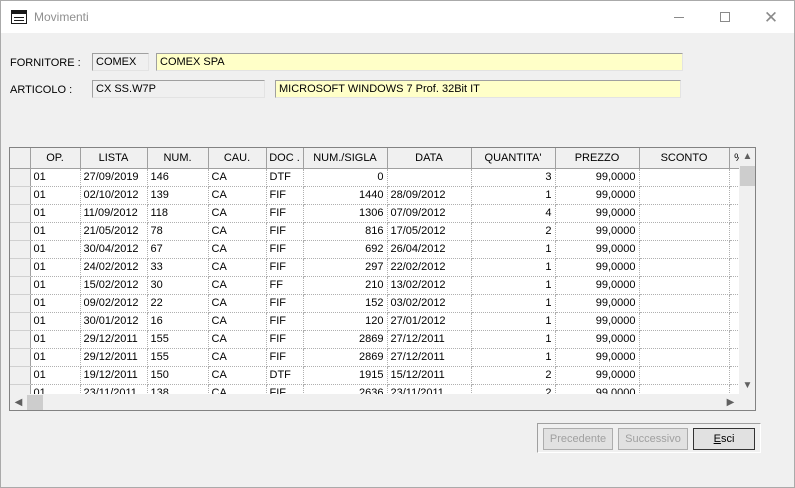 Image resolution: width=795 pixels, height=488 pixels. What do you see at coordinates (429, 303) in the screenshot?
I see `cell-data: 03/02/2012` at bounding box center [429, 303].